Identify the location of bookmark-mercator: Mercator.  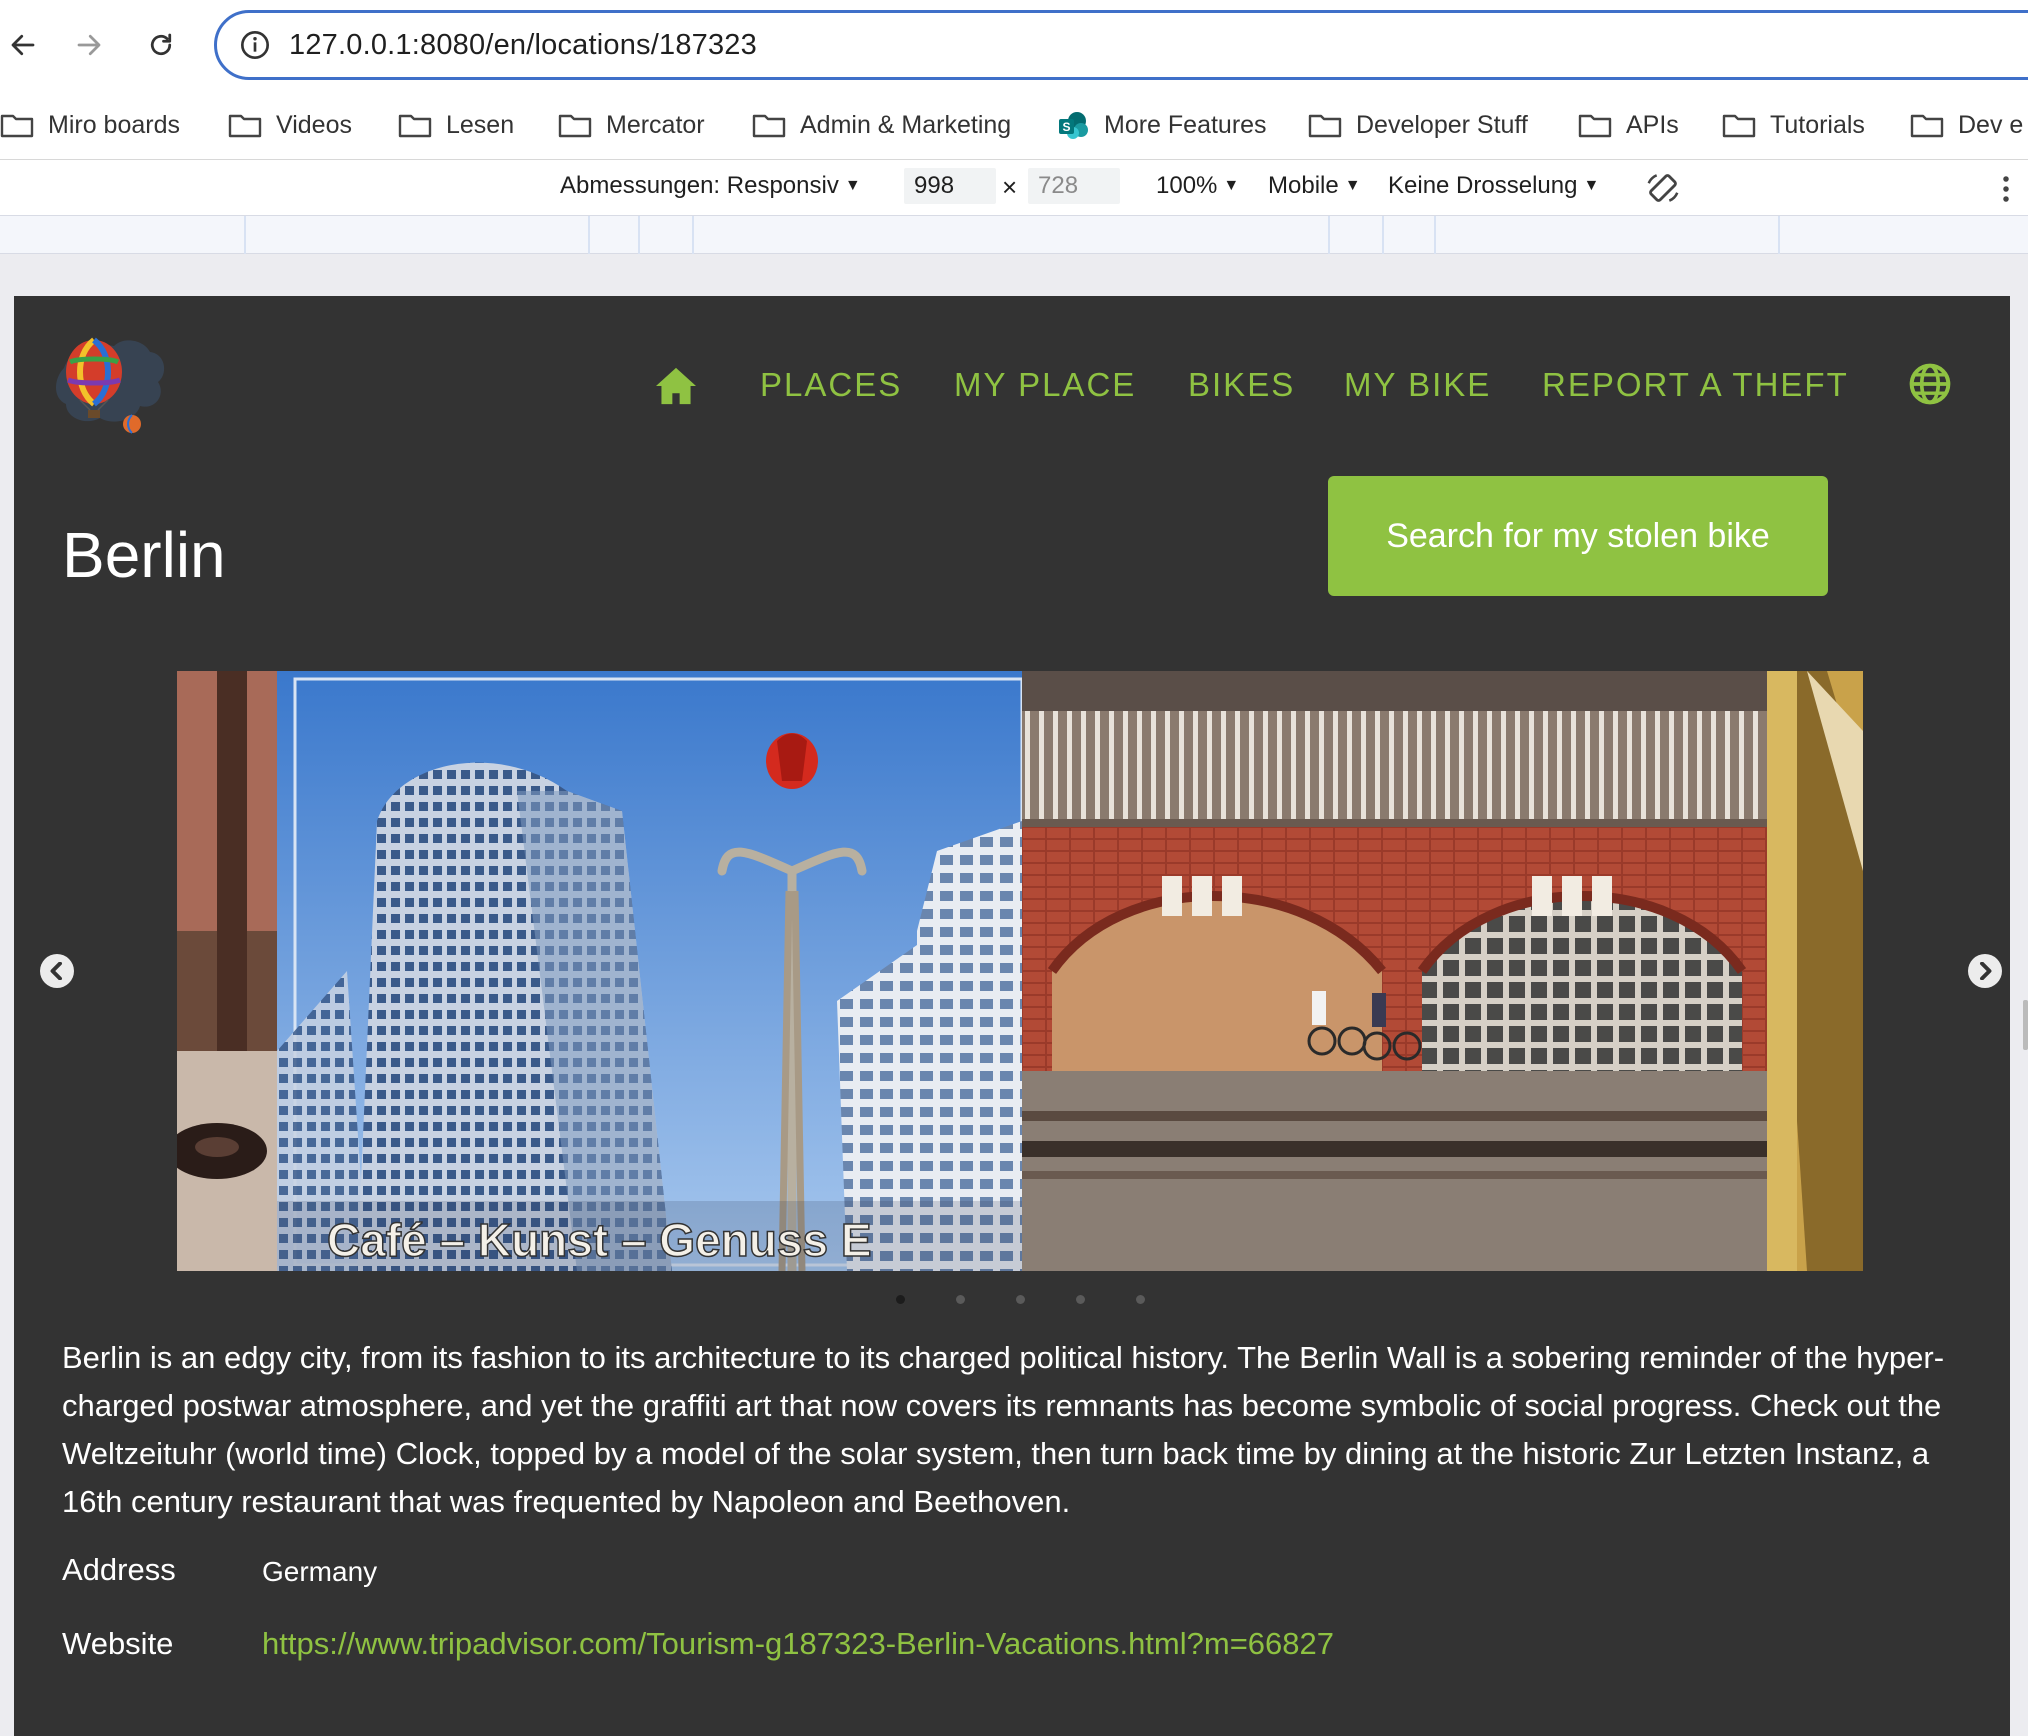
(631, 125).